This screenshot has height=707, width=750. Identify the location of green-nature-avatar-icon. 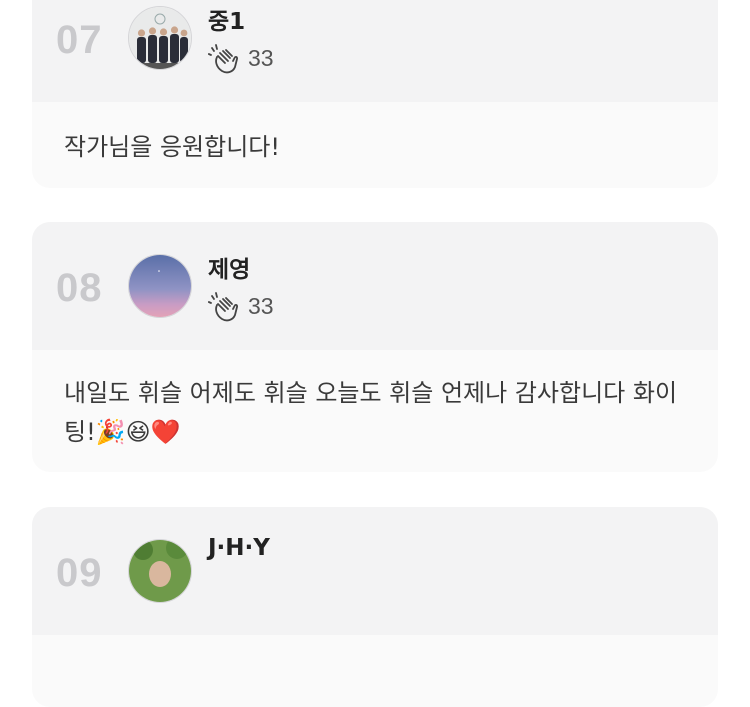
(160, 571).